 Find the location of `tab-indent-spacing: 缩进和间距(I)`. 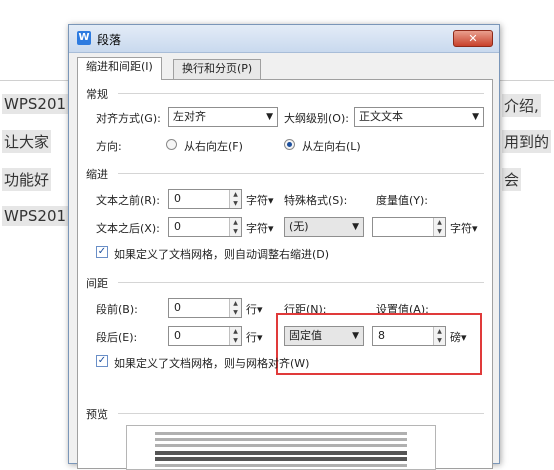

tab-indent-spacing: 缩进和间距(I) is located at coordinates (119, 68).